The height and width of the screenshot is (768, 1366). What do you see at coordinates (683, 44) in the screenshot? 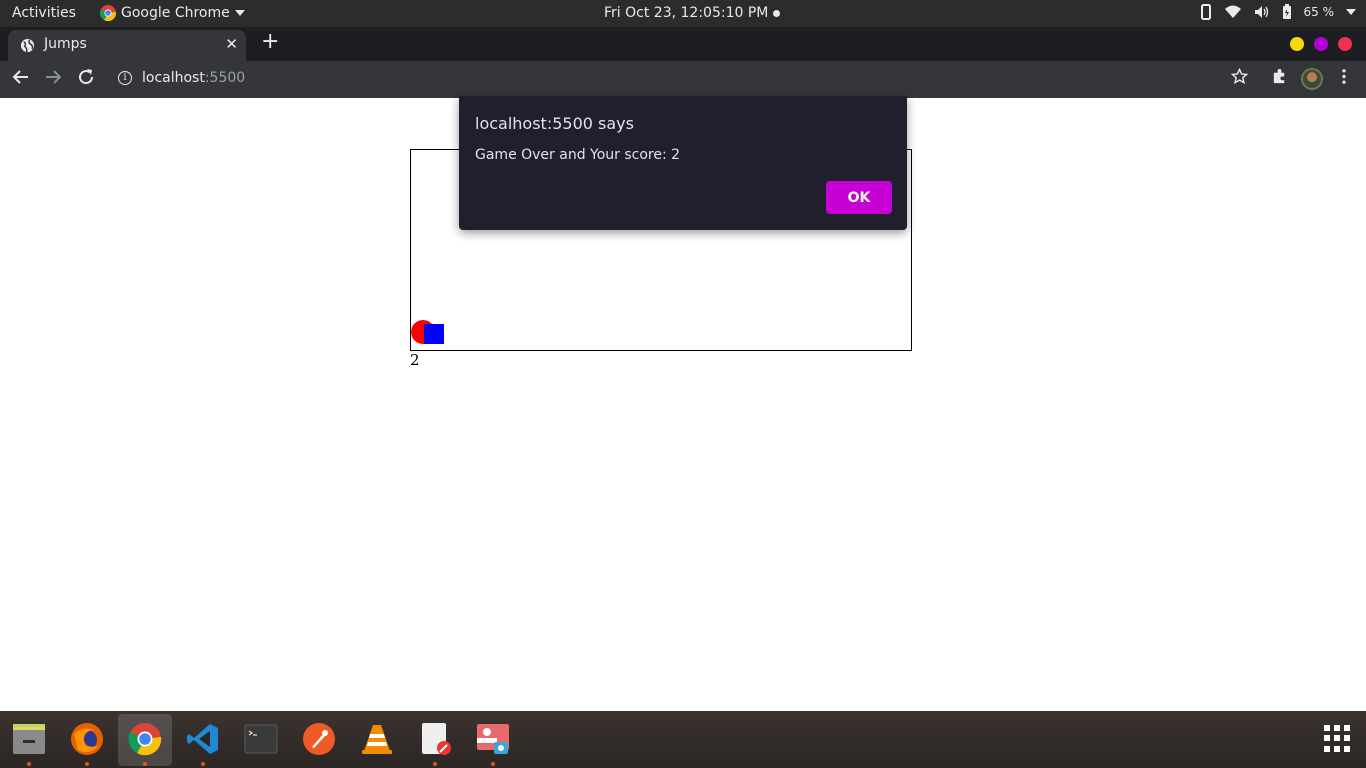
I see `tab-strip: Jumps ✕ +` at bounding box center [683, 44].